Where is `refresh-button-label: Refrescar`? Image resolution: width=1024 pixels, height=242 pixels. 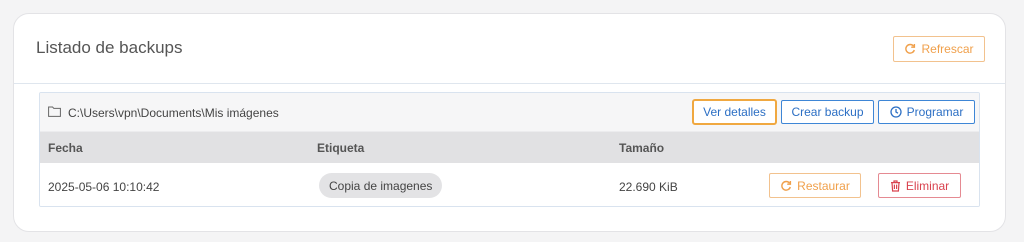 refresh-button-label: Refrescar is located at coordinates (947, 49).